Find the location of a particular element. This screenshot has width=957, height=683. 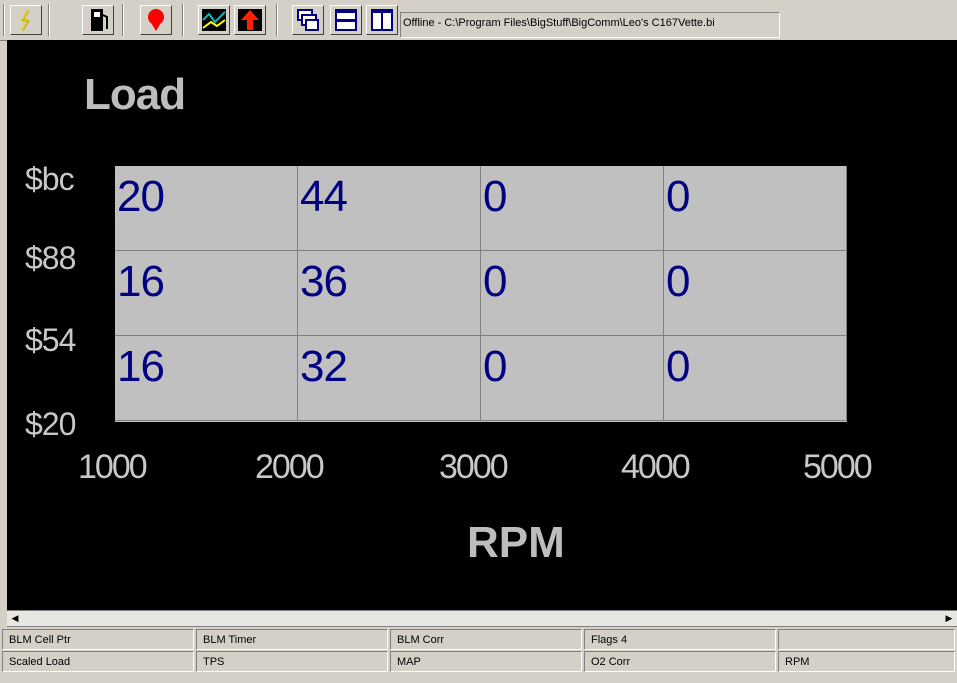

graph-button is located at coordinates (214, 20).